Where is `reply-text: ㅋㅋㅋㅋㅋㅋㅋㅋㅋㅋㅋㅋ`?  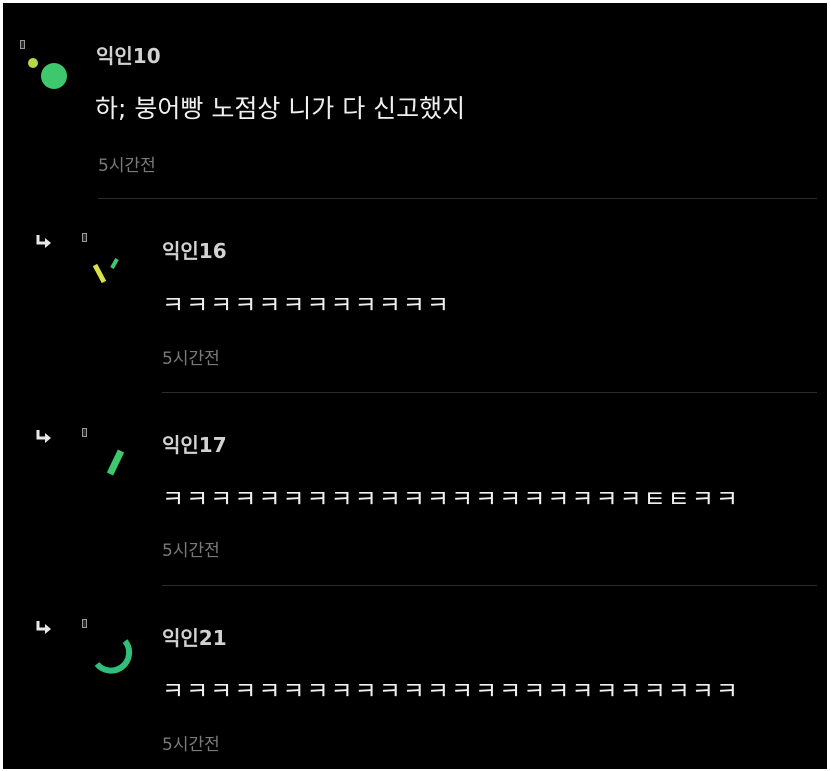 reply-text: ㅋㅋㅋㅋㅋㅋㅋㅋㅋㅋㅋㅋ is located at coordinates (306, 305).